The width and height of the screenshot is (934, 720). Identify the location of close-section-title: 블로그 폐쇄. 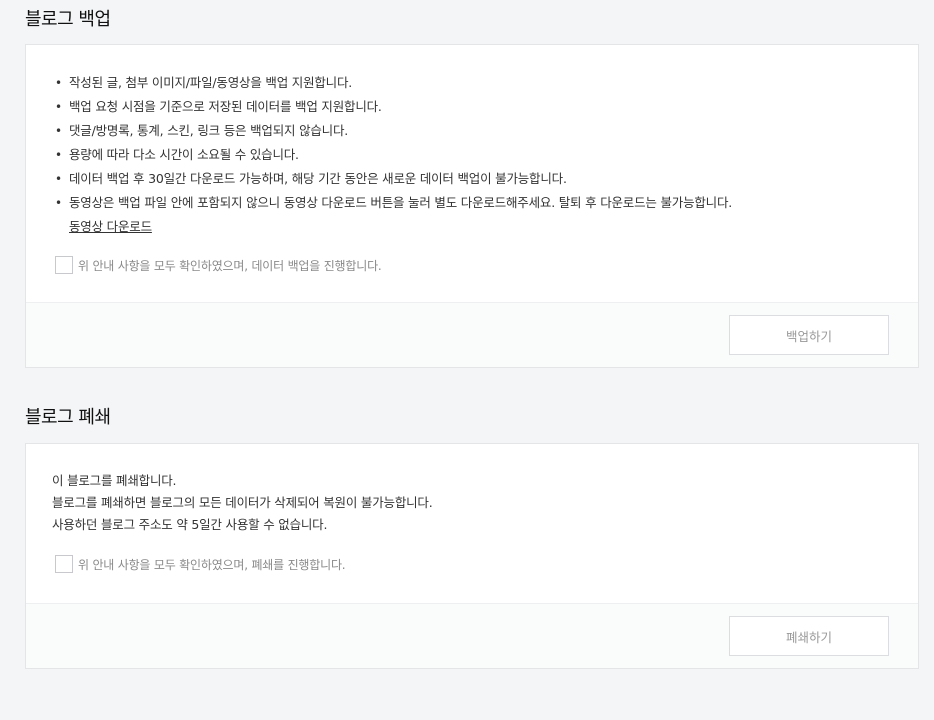
(68, 417).